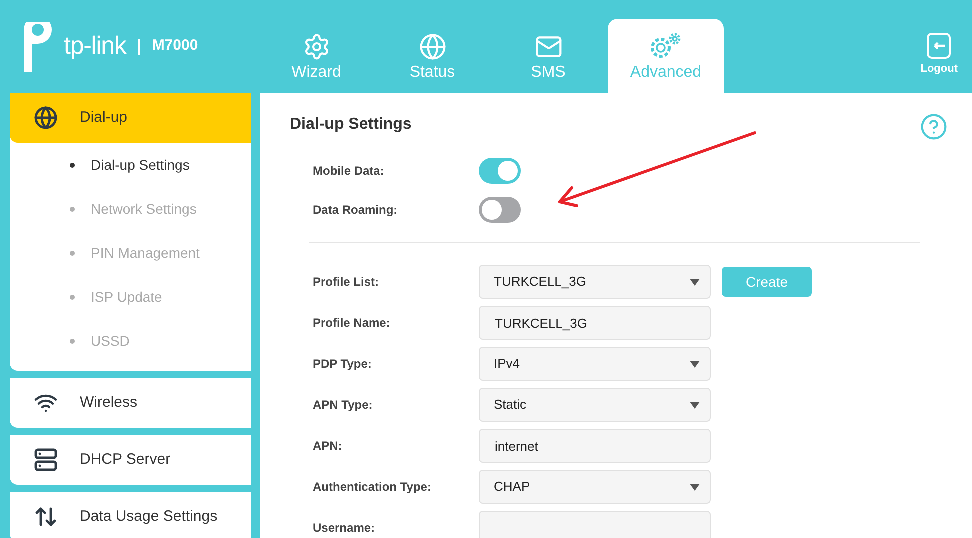  I want to click on field-label: Mobile Data:, so click(349, 171).